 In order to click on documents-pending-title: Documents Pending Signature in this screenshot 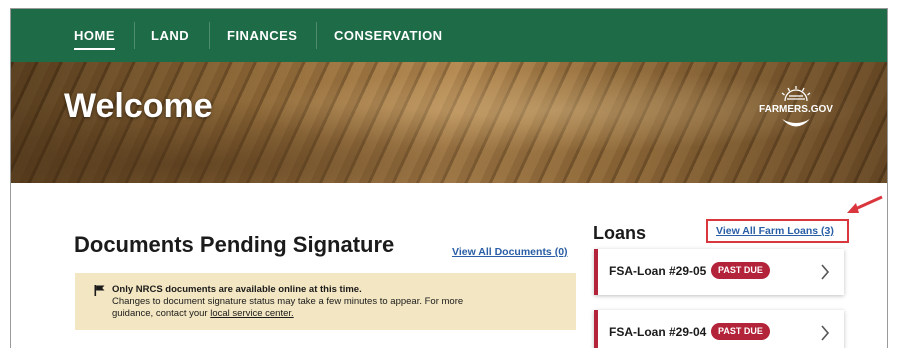, I will do `click(234, 244)`.